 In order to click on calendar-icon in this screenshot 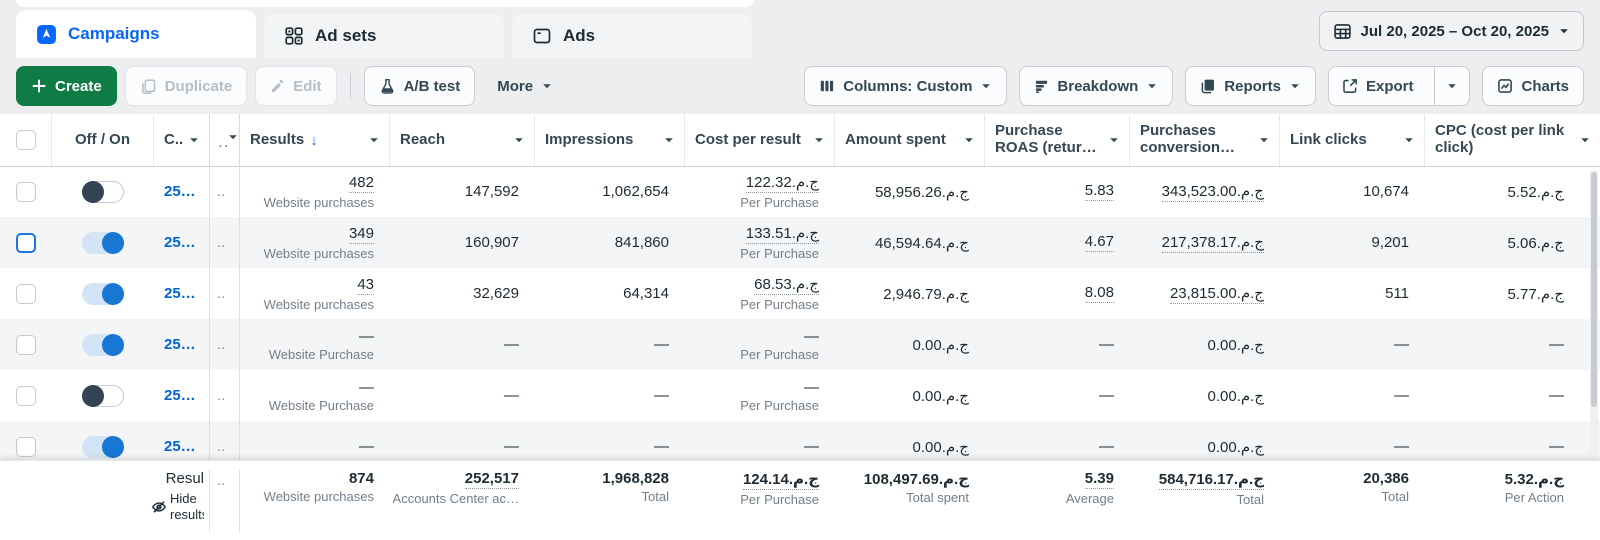, I will do `click(1342, 31)`.